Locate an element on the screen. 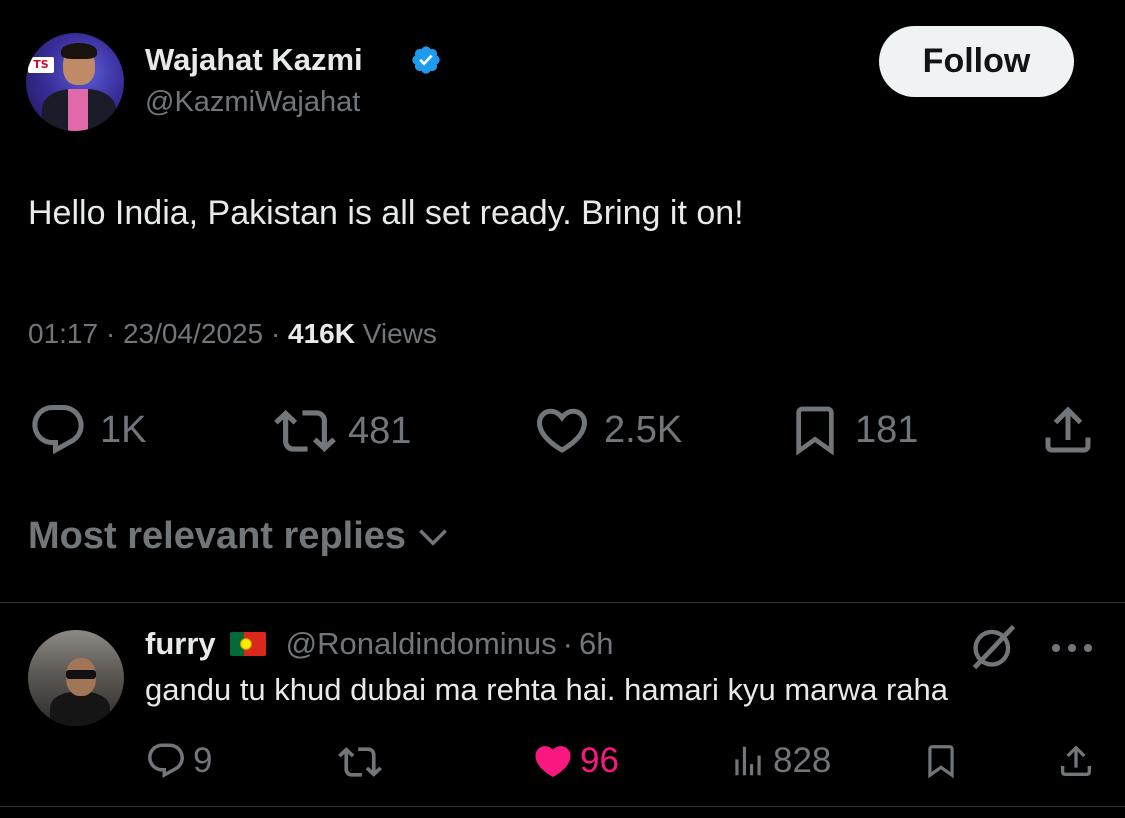  author-name: Wajahat Kazmi is located at coordinates (254, 60).